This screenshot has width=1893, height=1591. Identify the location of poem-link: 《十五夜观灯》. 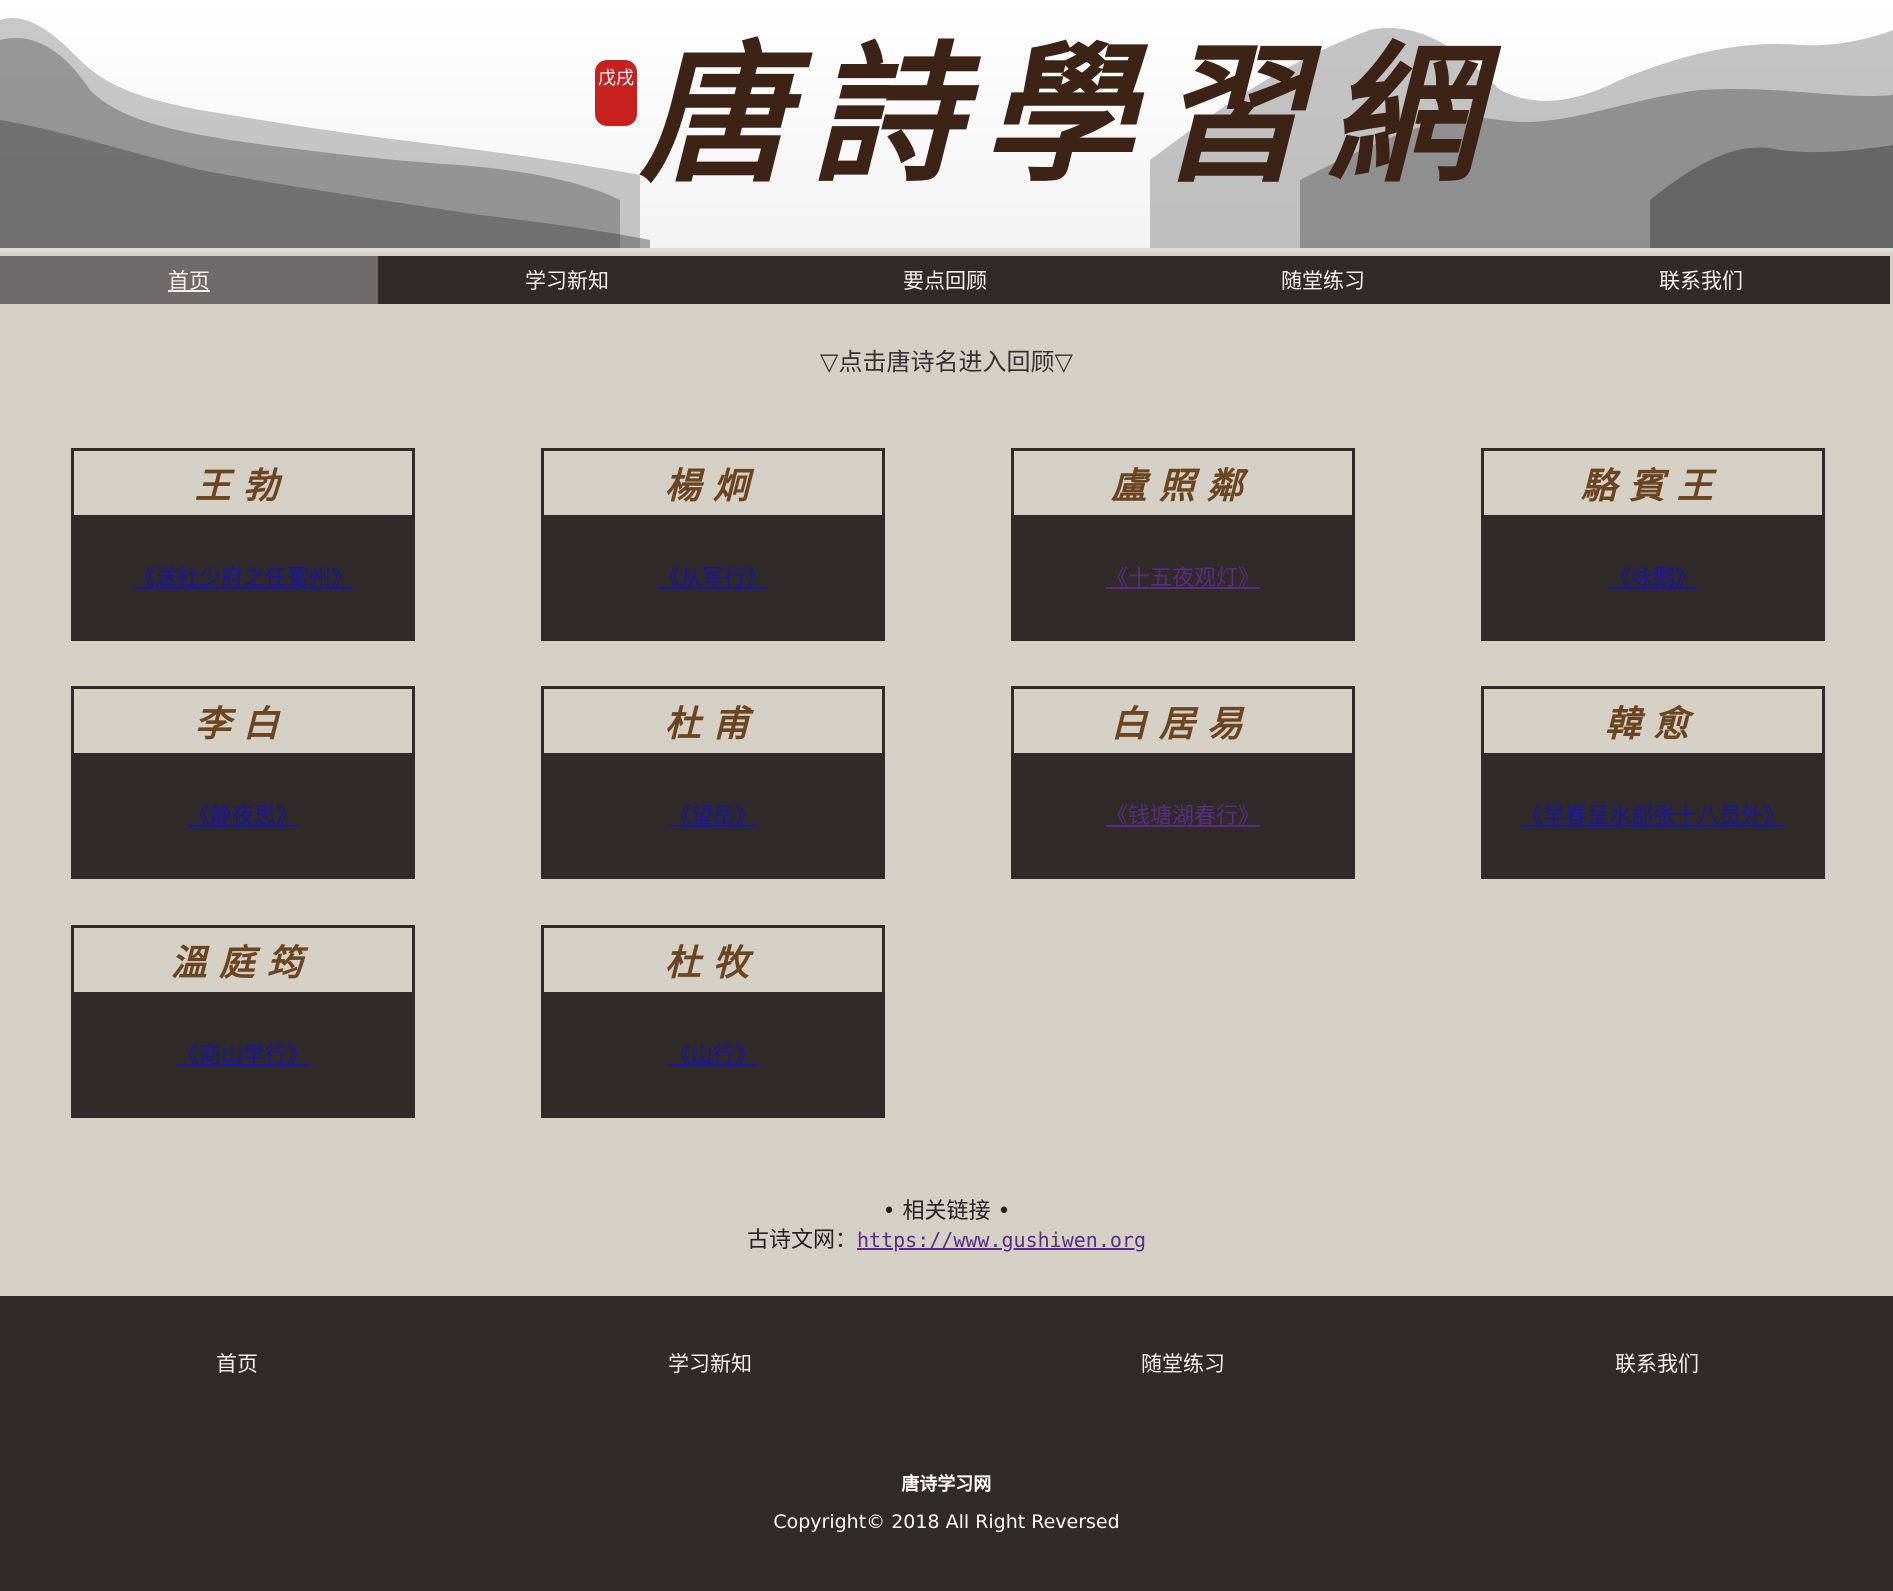
(1183, 576).